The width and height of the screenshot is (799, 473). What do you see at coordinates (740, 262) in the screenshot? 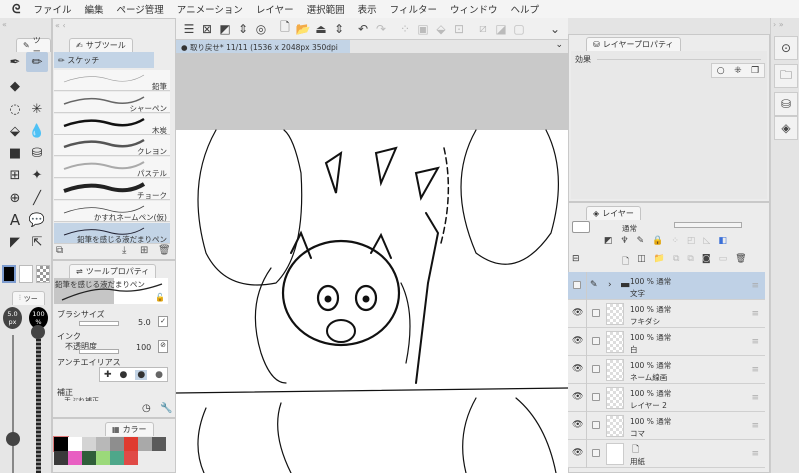
I see `delete-layer-icon: 🗑` at bounding box center [740, 262].